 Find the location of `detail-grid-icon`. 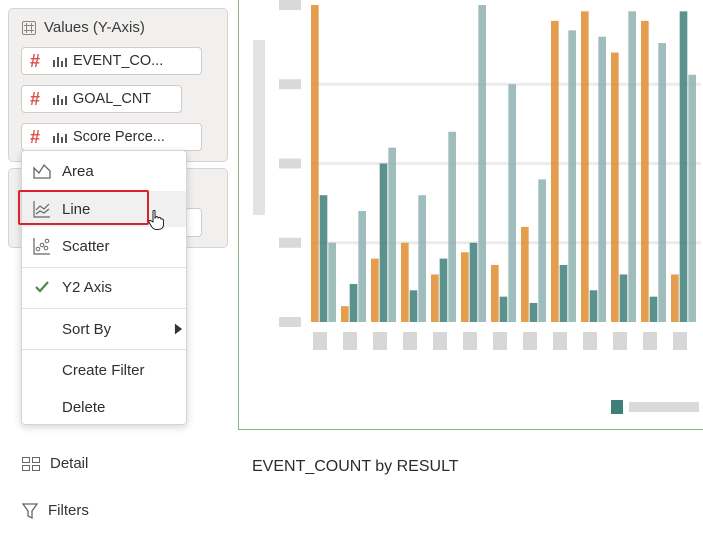

detail-grid-icon is located at coordinates (31, 463).